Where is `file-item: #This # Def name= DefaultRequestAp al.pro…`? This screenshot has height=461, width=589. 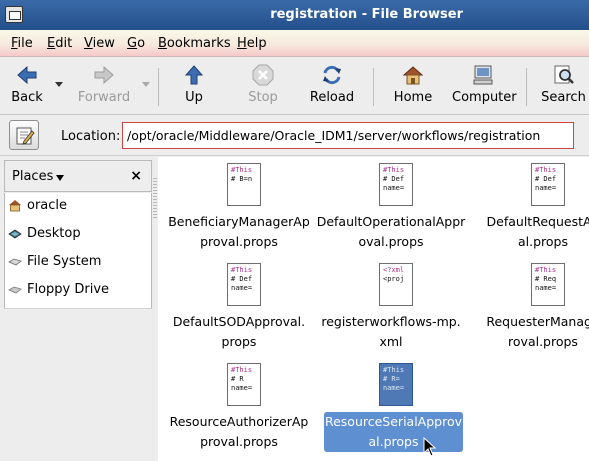
file-item: #This # Def name= DefaultRequestAp al.pro… is located at coordinates (528, 205).